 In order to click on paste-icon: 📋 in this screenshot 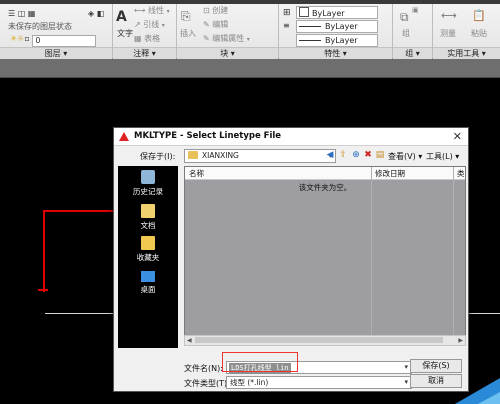, I will do `click(479, 15)`.